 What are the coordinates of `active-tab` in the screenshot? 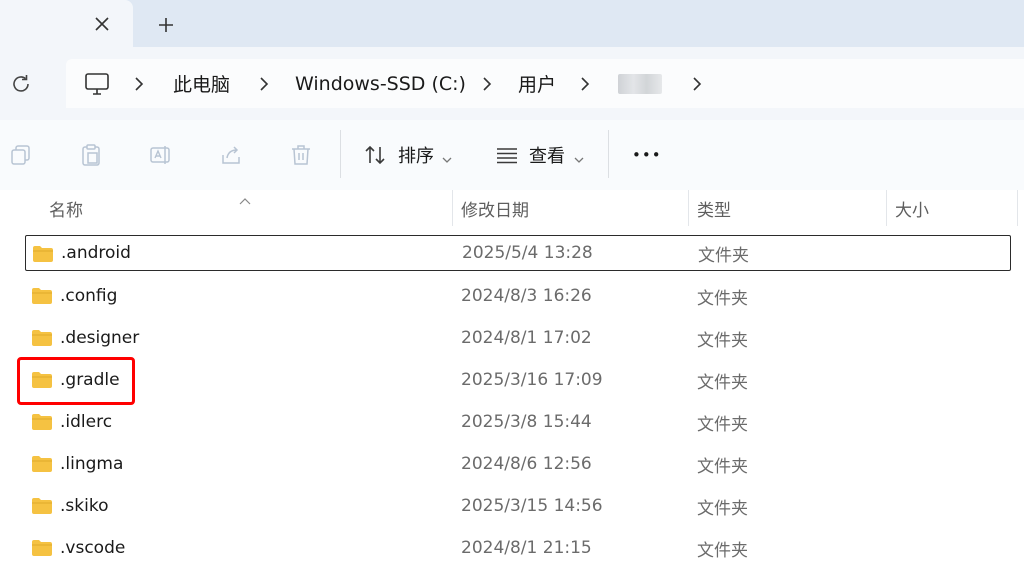 It's located at (66, 23).